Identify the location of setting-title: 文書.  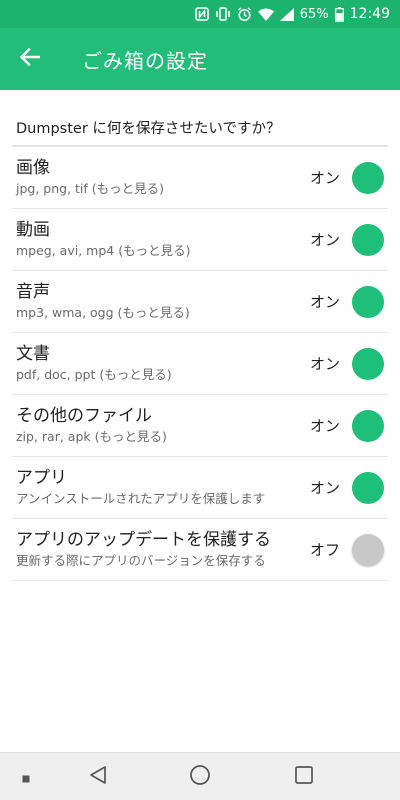
(33, 354).